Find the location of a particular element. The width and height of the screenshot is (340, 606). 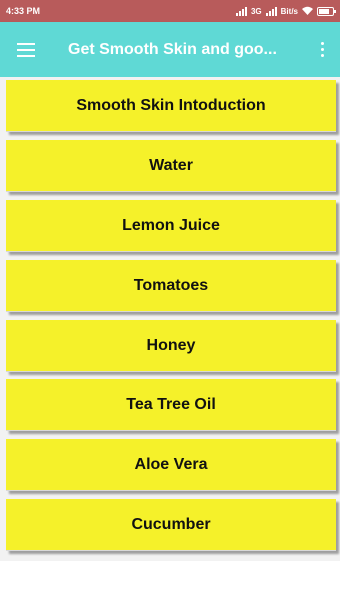

network-type: 3G is located at coordinates (256, 11).